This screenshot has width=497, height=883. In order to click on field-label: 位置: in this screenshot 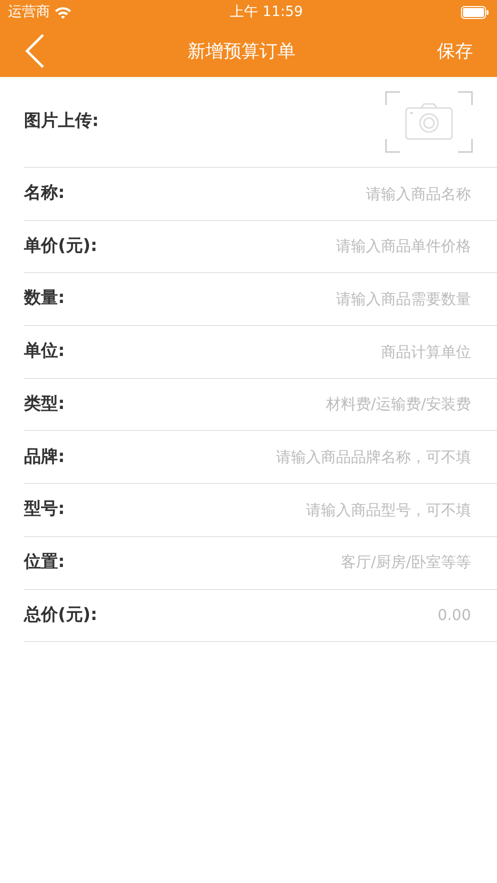, I will do `click(44, 562)`.